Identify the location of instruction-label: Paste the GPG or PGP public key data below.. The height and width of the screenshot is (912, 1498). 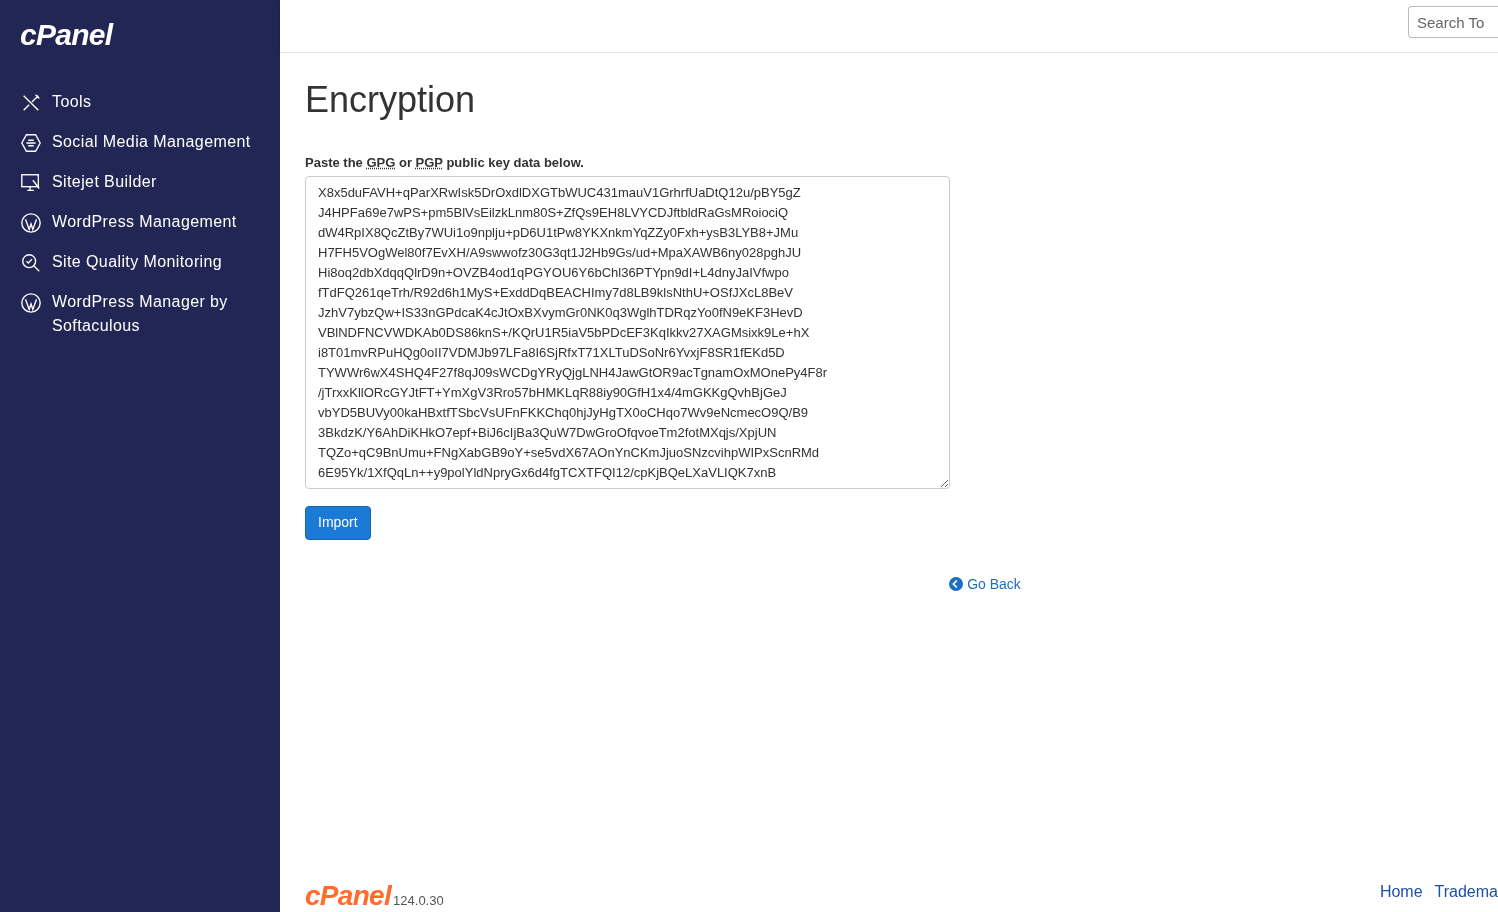
(445, 163).